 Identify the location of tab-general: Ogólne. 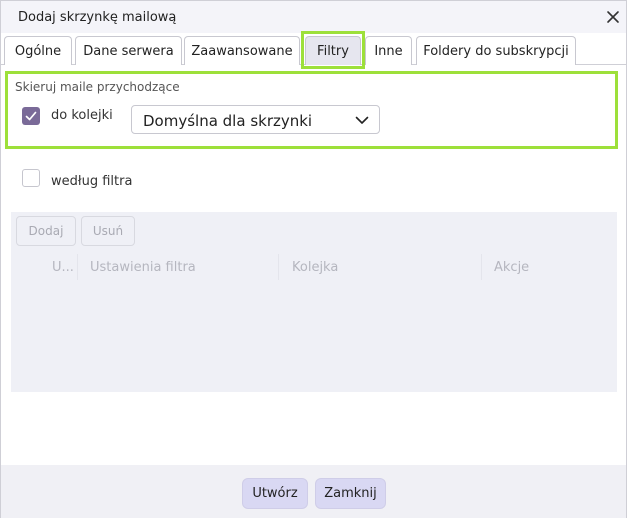
(38, 50).